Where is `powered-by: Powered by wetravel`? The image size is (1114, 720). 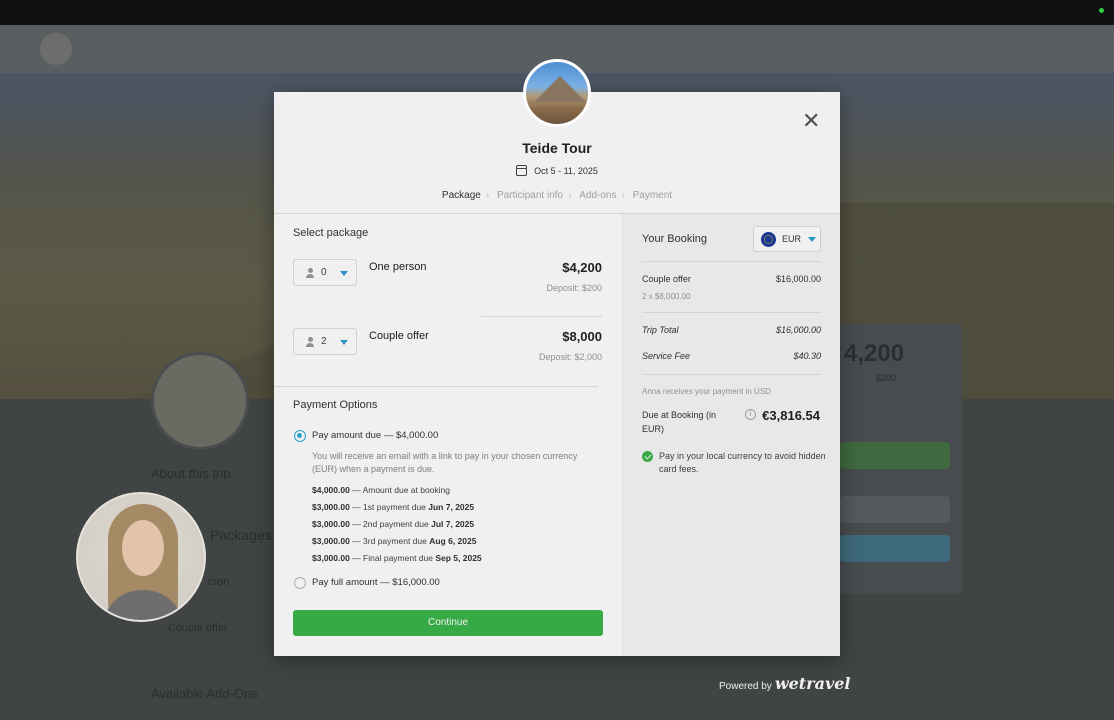
powered-by: Powered by wetravel is located at coordinates (785, 683).